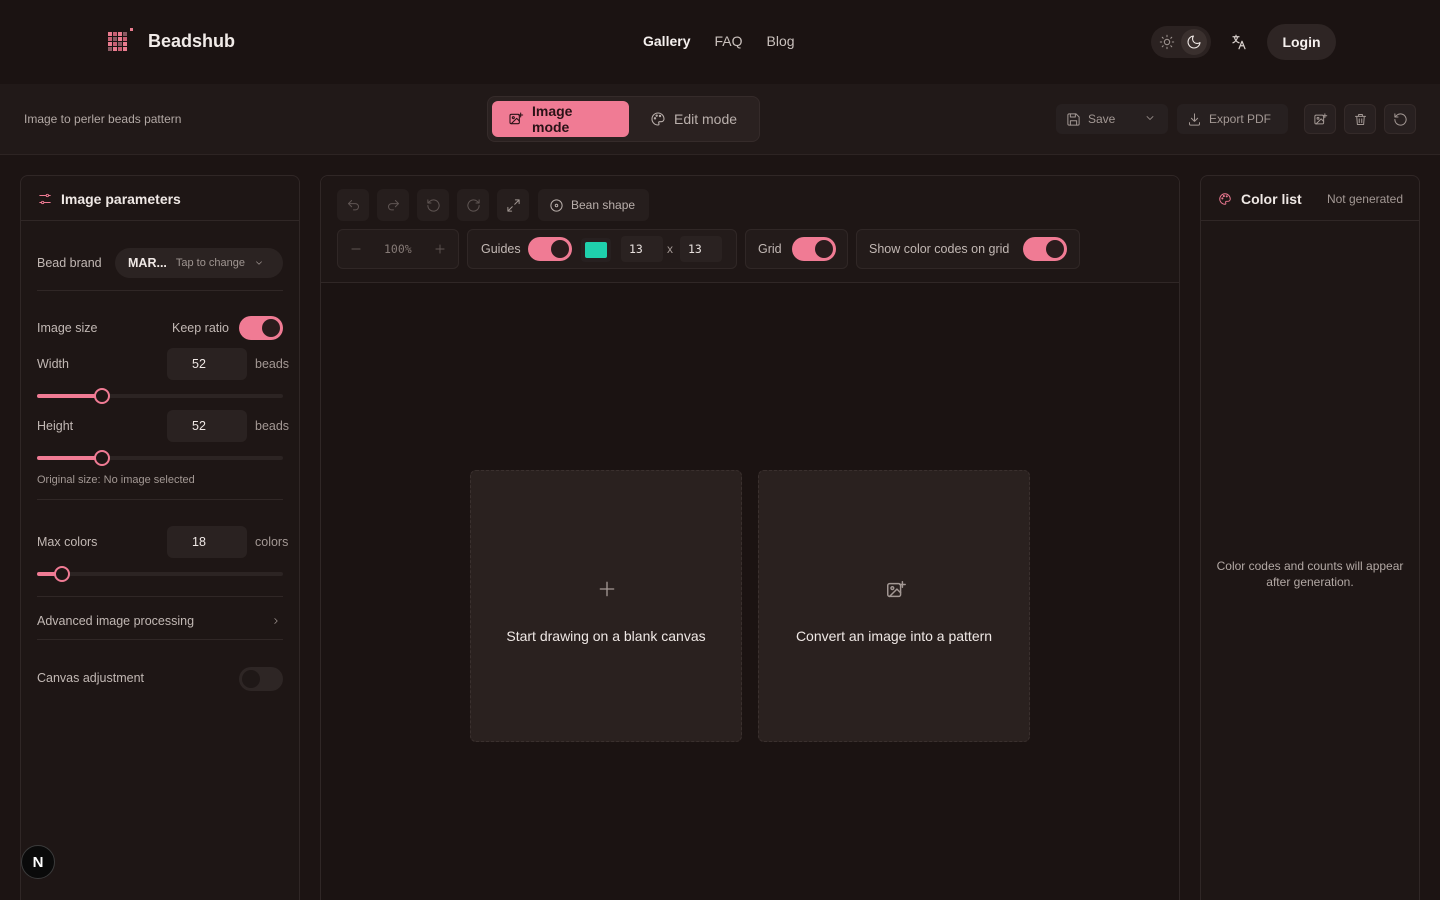 This screenshot has width=1440, height=900. I want to click on nav-faq: FAQ, so click(728, 41).